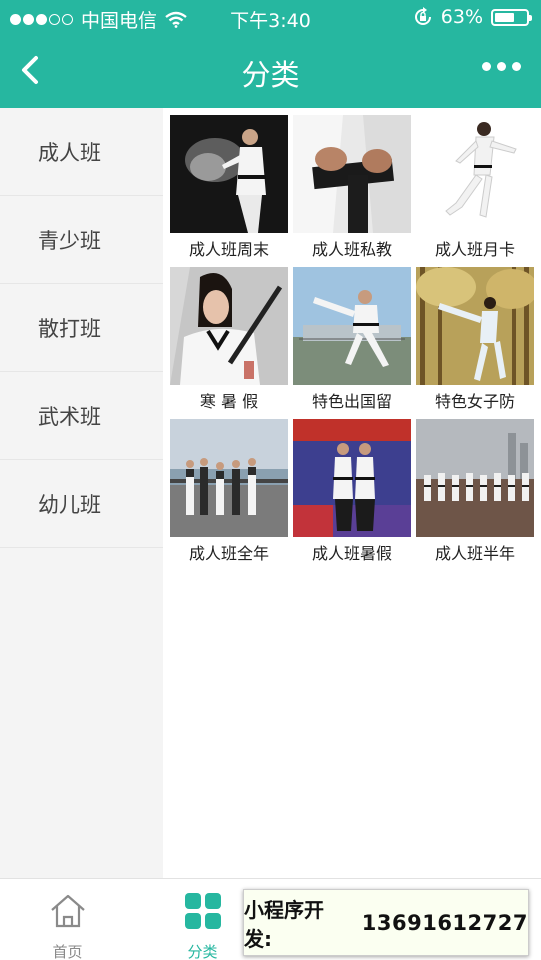  I want to click on product-card: 特色女子防, so click(475, 343).